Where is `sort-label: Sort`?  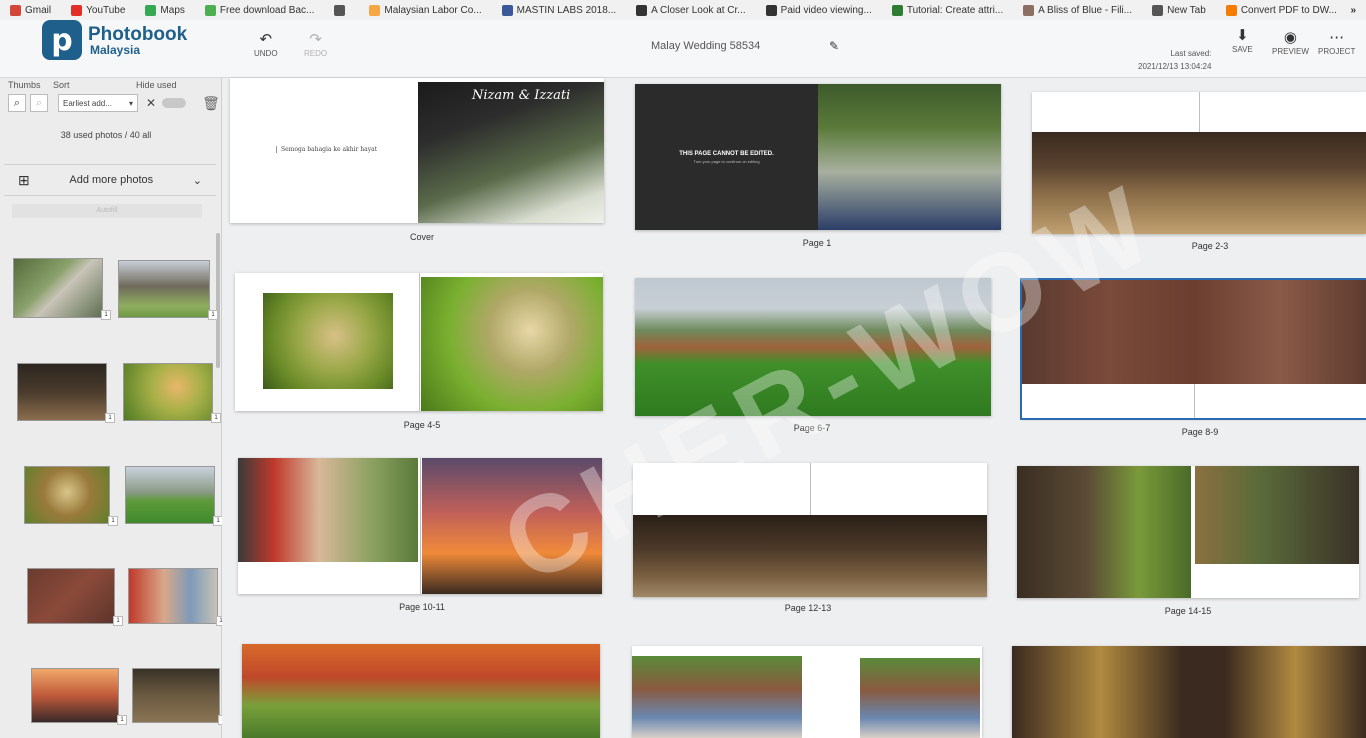
sort-label: Sort is located at coordinates (61, 85).